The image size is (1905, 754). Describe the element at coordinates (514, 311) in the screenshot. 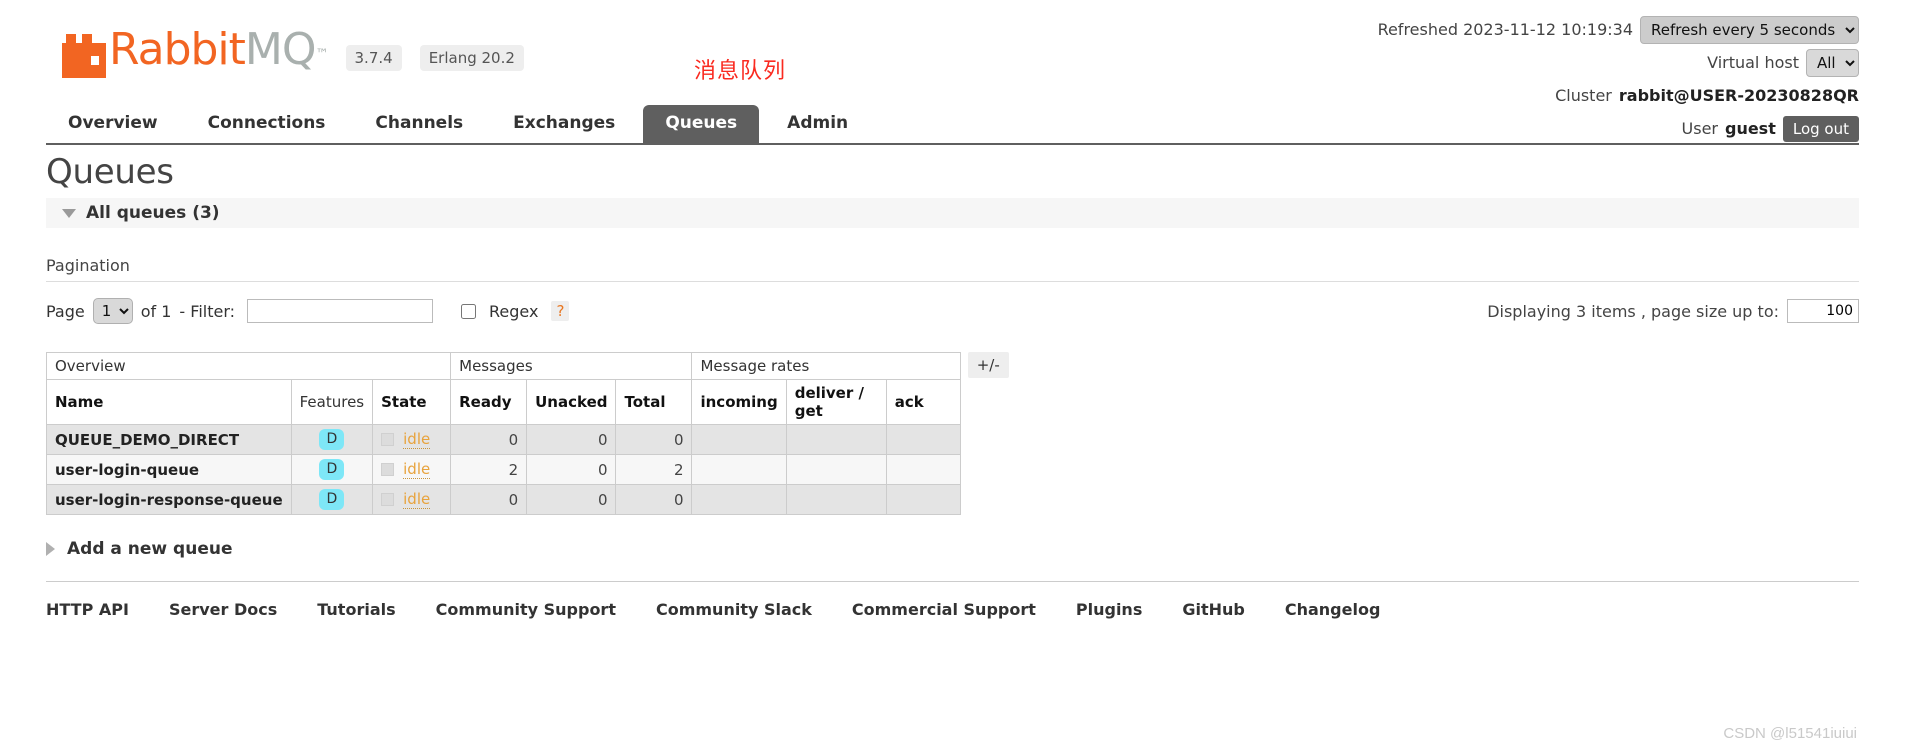

I see `regex-label: Regex` at that location.